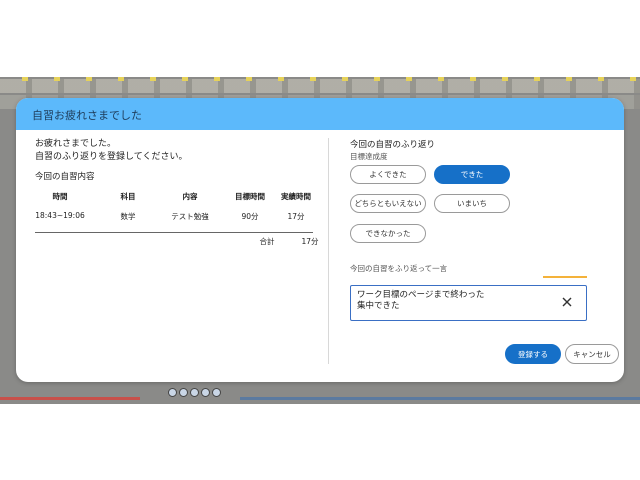 The height and width of the screenshot is (480, 640). What do you see at coordinates (296, 196) in the screenshot?
I see `table-header-actual-time: 実績時間` at bounding box center [296, 196].